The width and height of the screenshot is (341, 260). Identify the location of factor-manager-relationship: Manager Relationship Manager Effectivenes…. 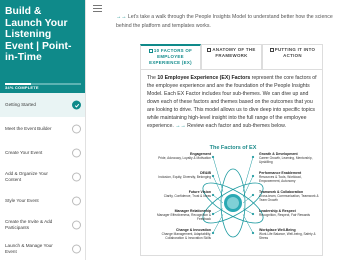
(181, 215).